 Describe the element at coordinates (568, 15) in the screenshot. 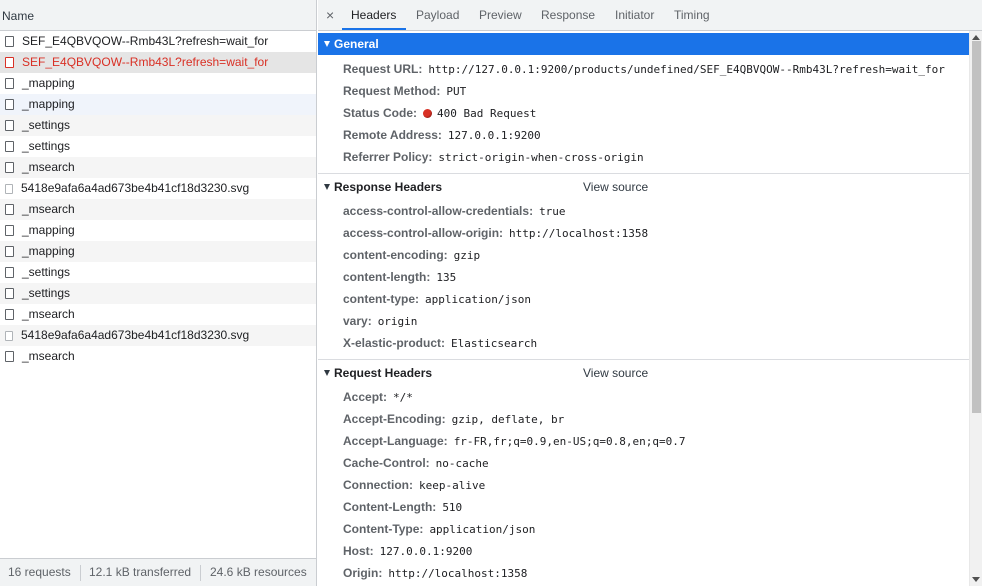

I see `tab-response: Response` at that location.